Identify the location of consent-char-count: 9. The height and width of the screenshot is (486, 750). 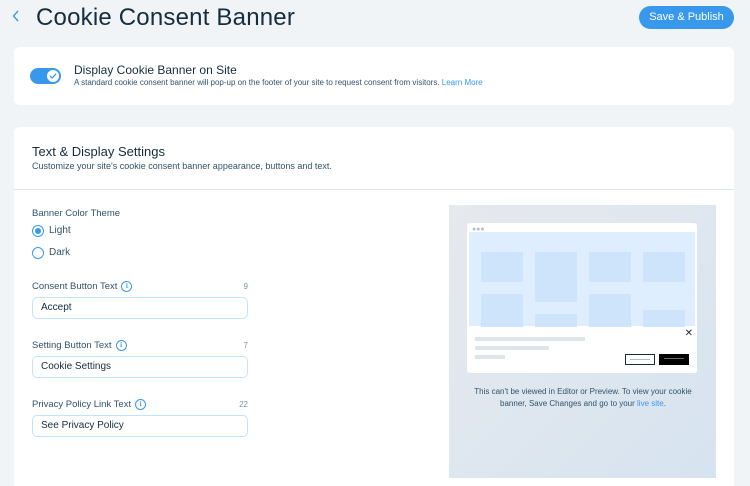
(245, 286).